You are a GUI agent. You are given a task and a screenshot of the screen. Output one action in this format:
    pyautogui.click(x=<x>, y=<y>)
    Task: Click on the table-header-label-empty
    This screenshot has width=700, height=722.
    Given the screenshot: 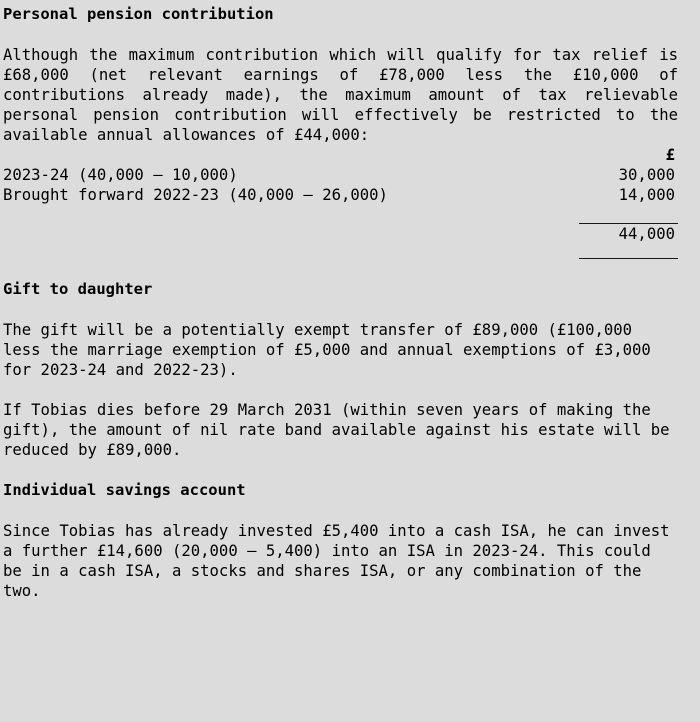 What is the action you would take?
    pyautogui.click(x=291, y=155)
    